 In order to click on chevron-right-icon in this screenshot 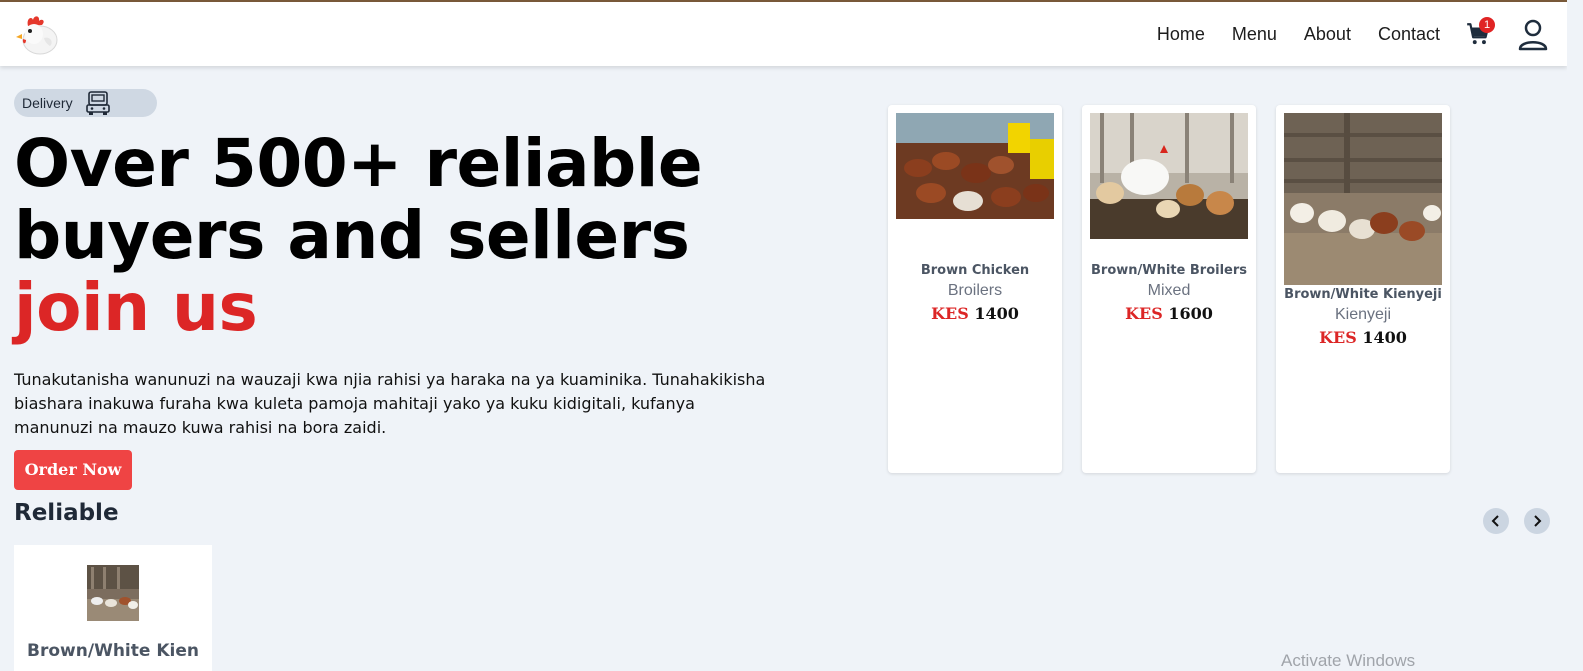, I will do `click(1538, 521)`.